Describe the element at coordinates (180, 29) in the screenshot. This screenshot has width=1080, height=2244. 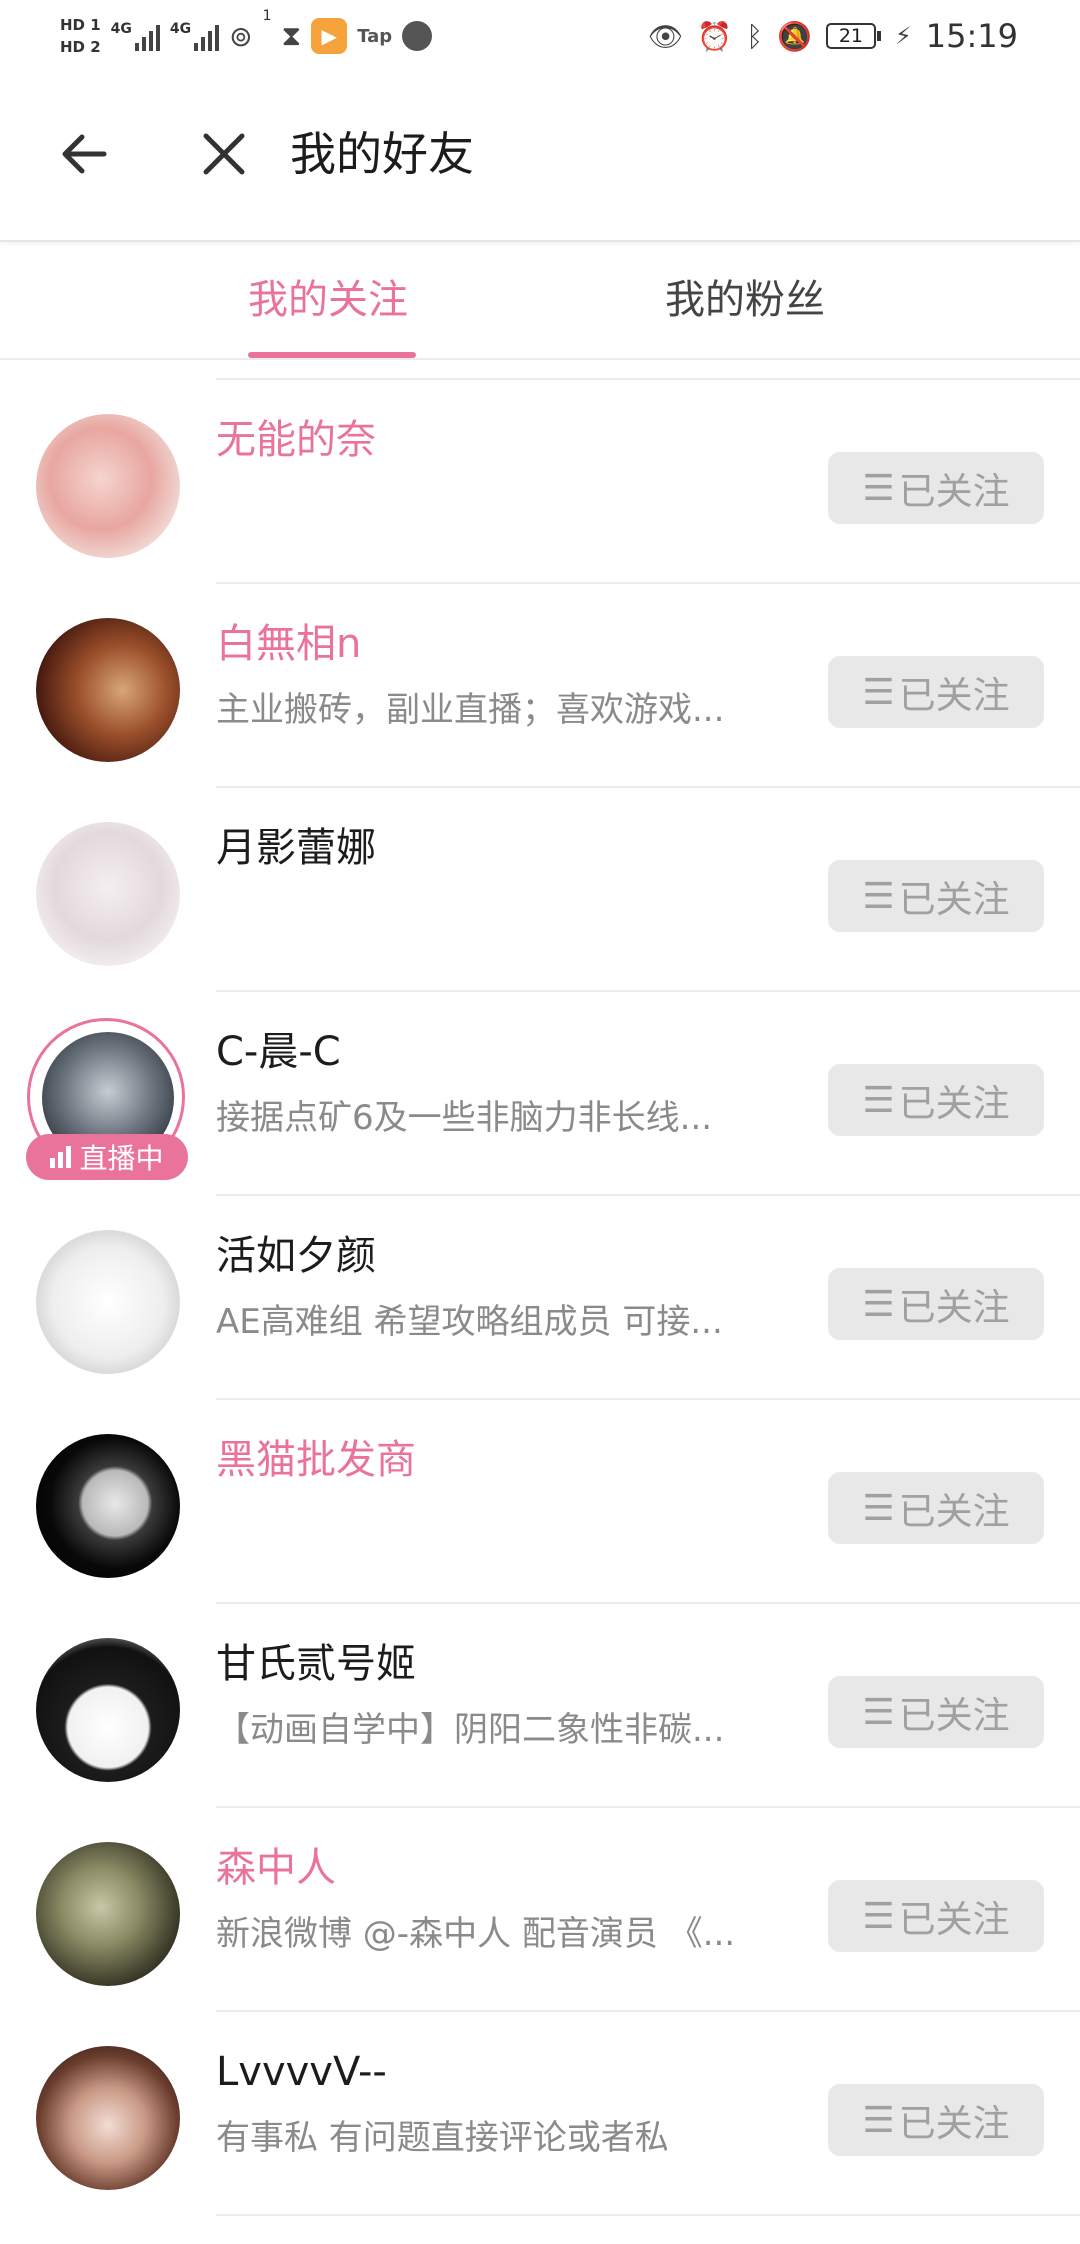
I see `network-type-2: 4G` at that location.